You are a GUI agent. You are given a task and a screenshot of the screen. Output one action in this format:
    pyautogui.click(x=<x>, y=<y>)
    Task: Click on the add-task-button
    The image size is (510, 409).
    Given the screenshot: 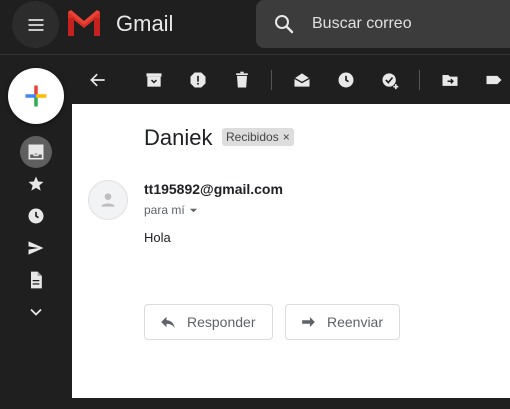 What is the action you would take?
    pyautogui.click(x=390, y=80)
    